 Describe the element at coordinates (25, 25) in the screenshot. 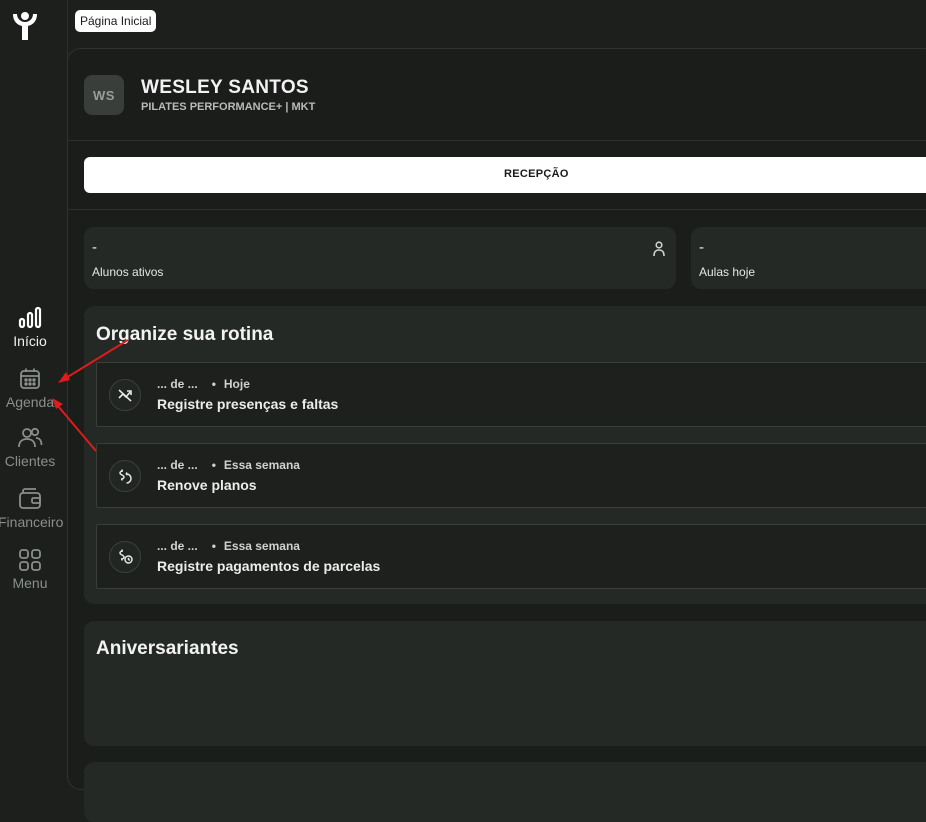

I see `app-logo` at that location.